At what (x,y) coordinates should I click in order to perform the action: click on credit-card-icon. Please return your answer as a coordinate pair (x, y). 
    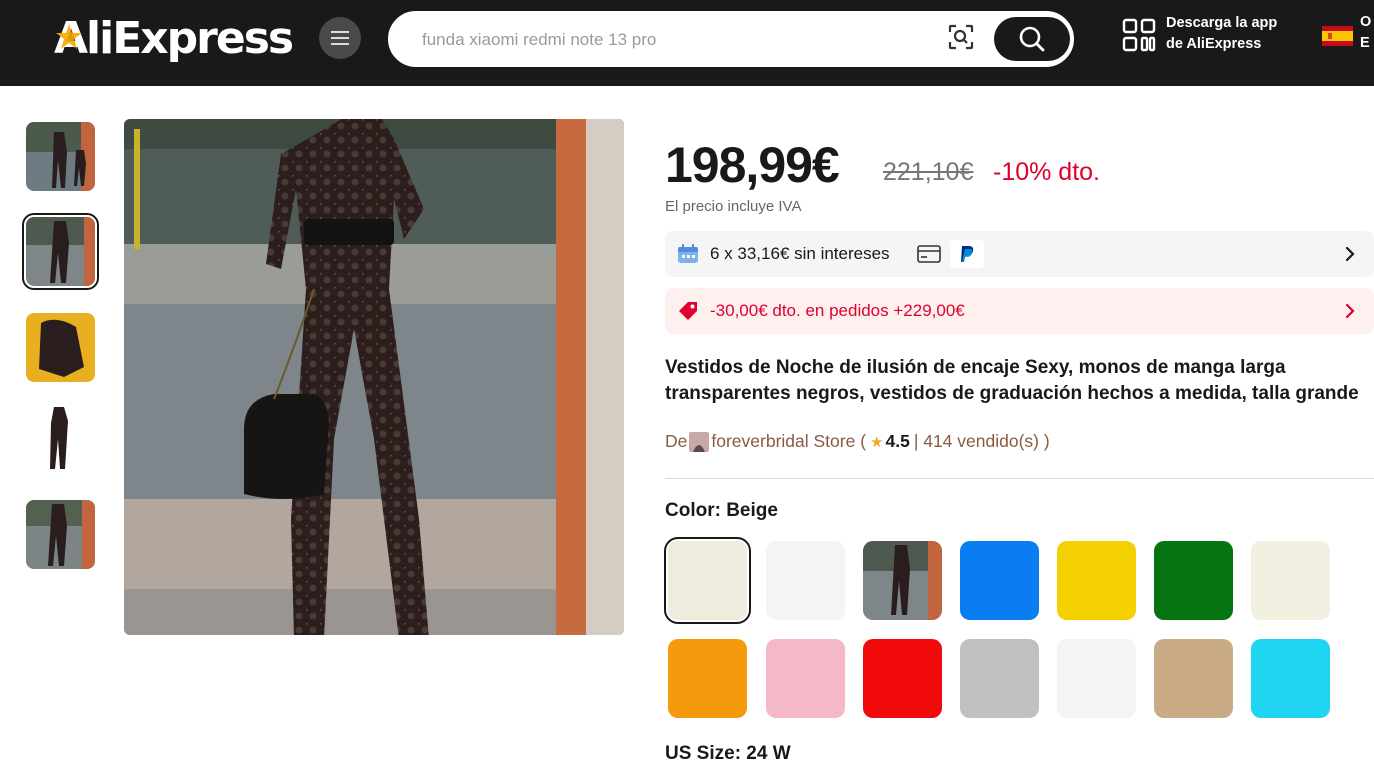
    Looking at the image, I should click on (929, 254).